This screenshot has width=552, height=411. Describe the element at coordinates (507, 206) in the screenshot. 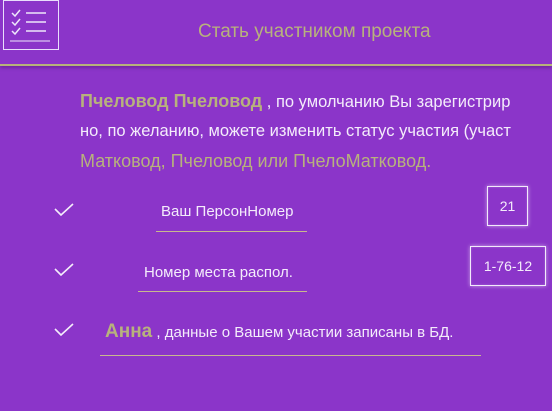

I see `person-number-badge: 21` at that location.